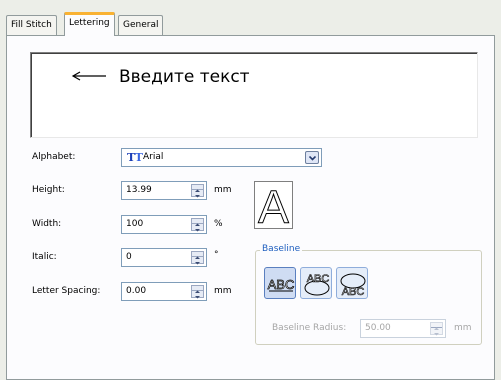 This screenshot has height=380, width=501. I want to click on left-arrow-icon, so click(88, 76).